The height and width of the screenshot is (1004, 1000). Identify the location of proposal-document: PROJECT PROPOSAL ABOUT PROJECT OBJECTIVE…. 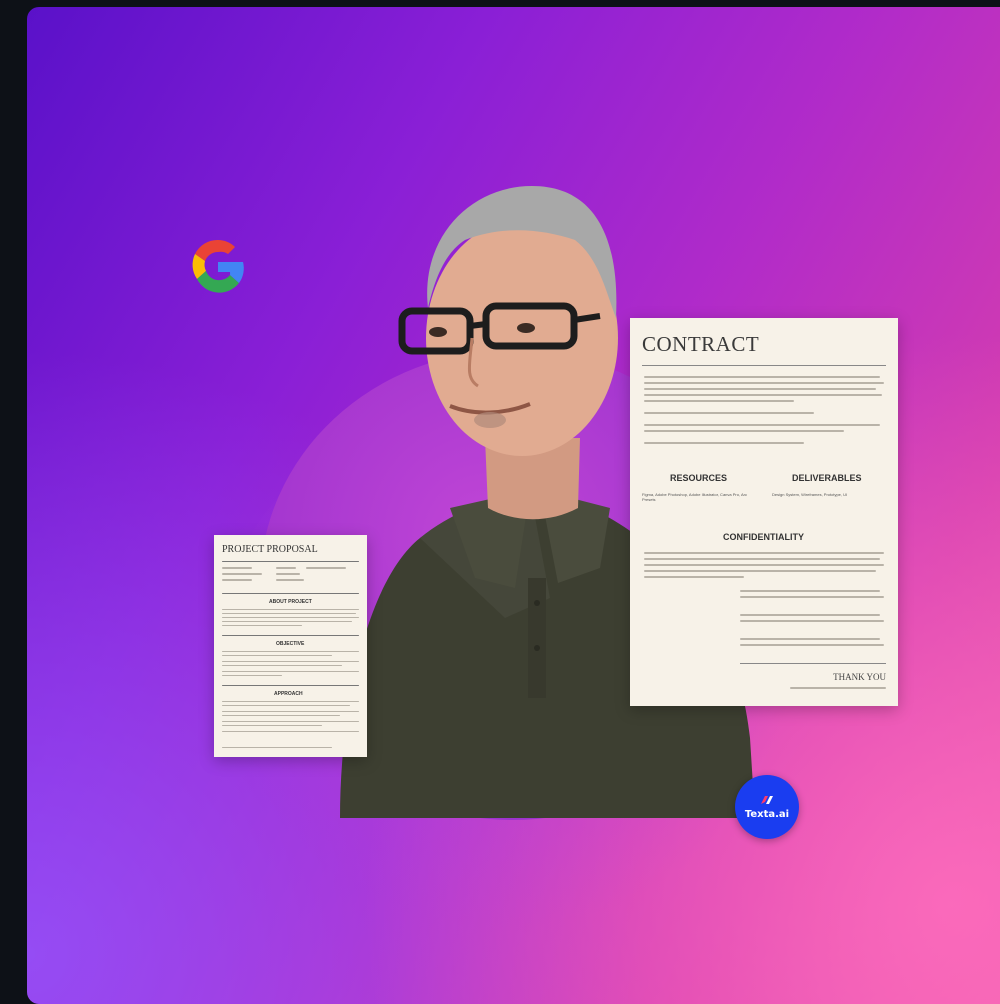
(290, 646).